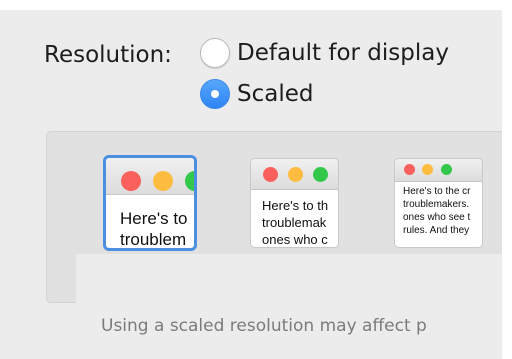  What do you see at coordinates (437, 217) in the screenshot?
I see `preview-text-line: ones who see t` at bounding box center [437, 217].